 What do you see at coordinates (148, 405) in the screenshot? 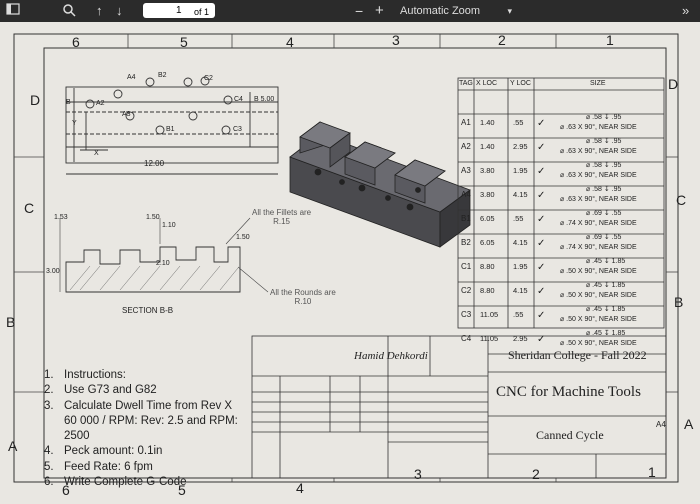
I see `instruction-text: Calculate Dwell Time from Rev X` at bounding box center [148, 405].